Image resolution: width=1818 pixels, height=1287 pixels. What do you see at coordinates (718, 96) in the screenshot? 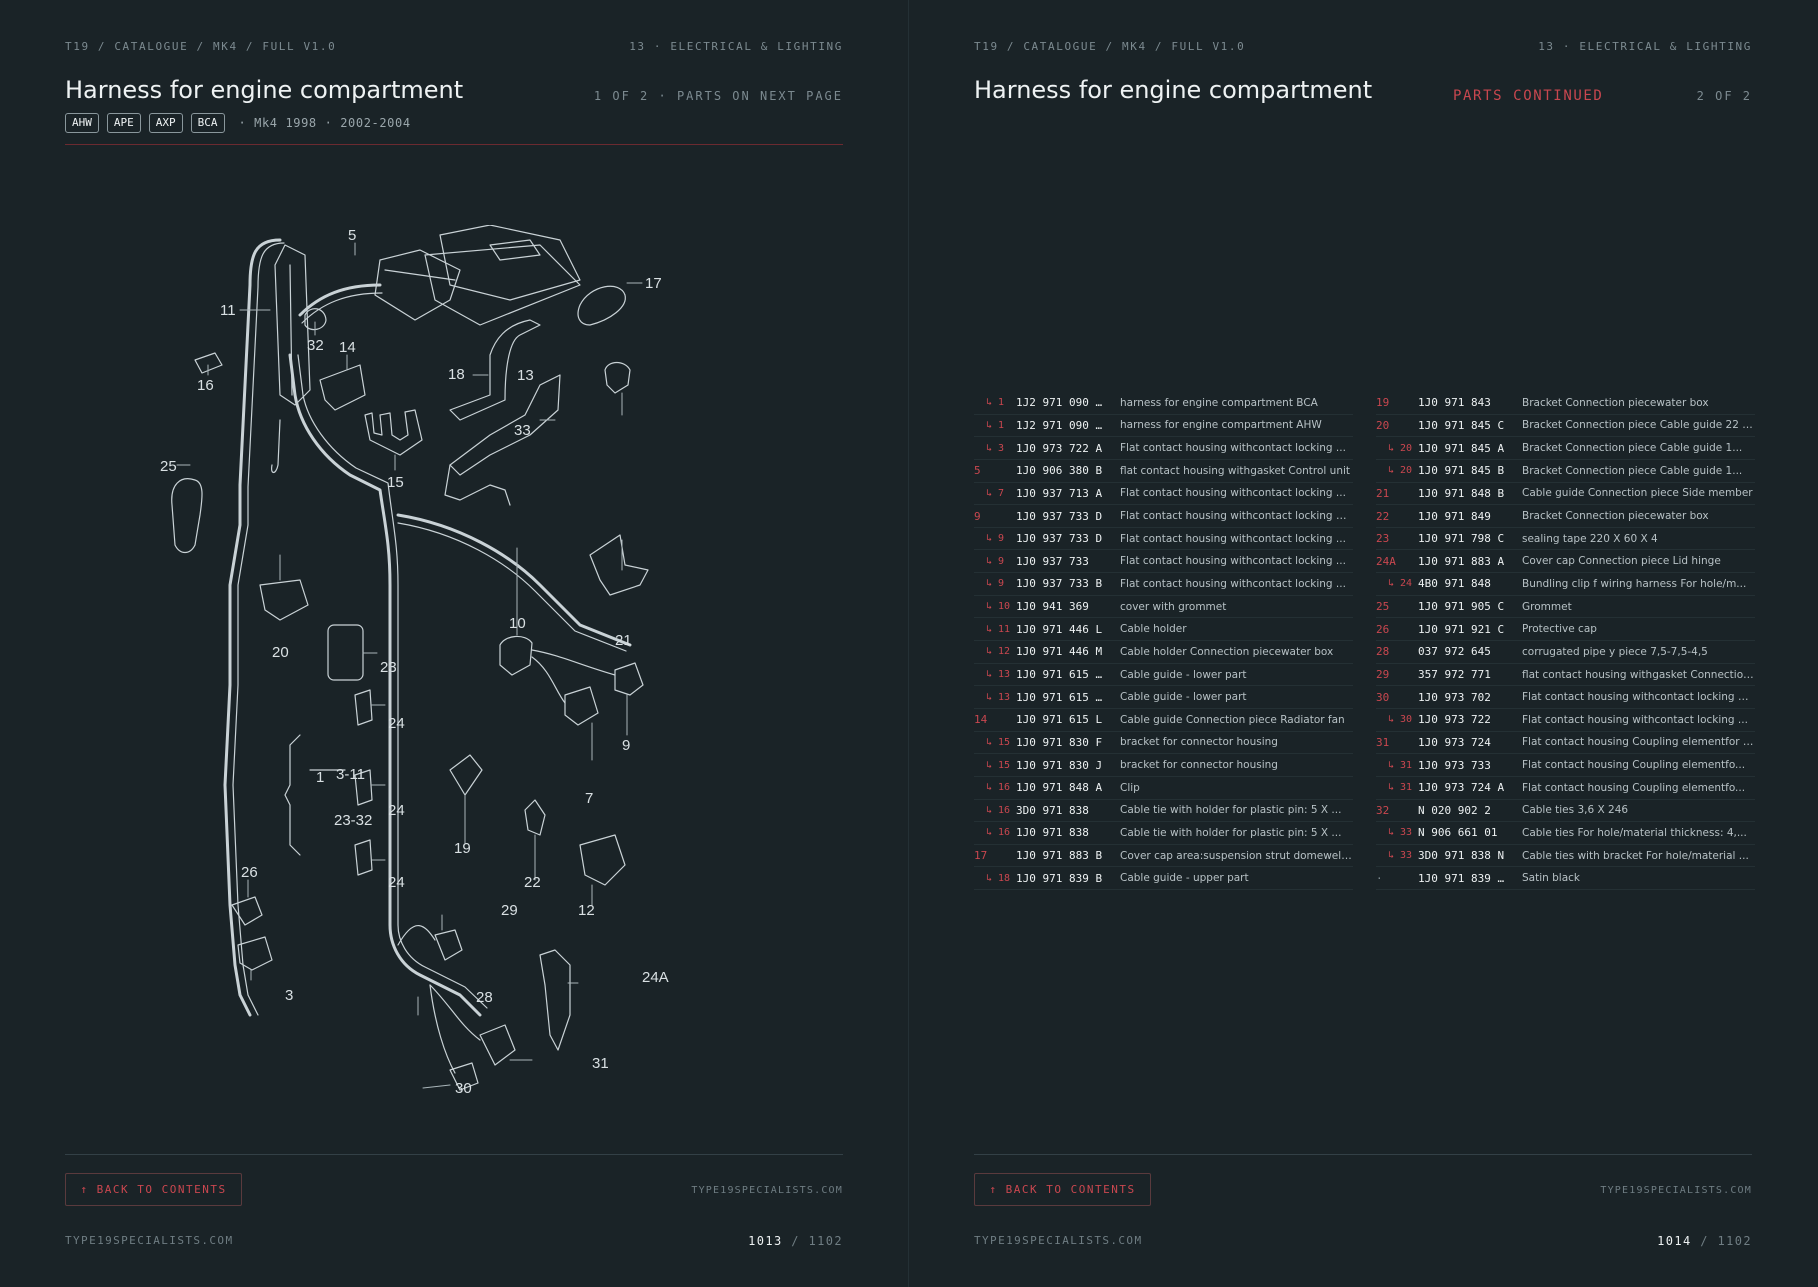
I see `page-info: 1 OF 2 · PARTS ON NEXT PAGE` at bounding box center [718, 96].